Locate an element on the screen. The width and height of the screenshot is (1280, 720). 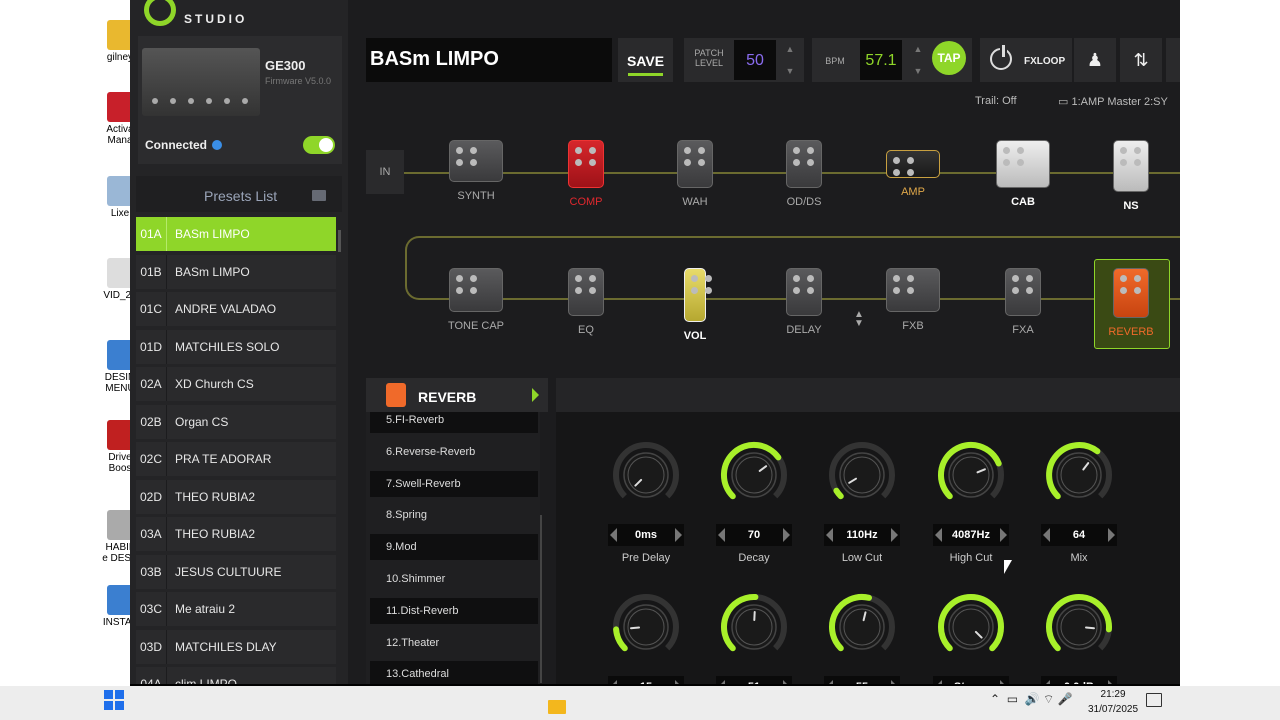
preset-item: 04A clim LIMPO is located at coordinates (236, 675).